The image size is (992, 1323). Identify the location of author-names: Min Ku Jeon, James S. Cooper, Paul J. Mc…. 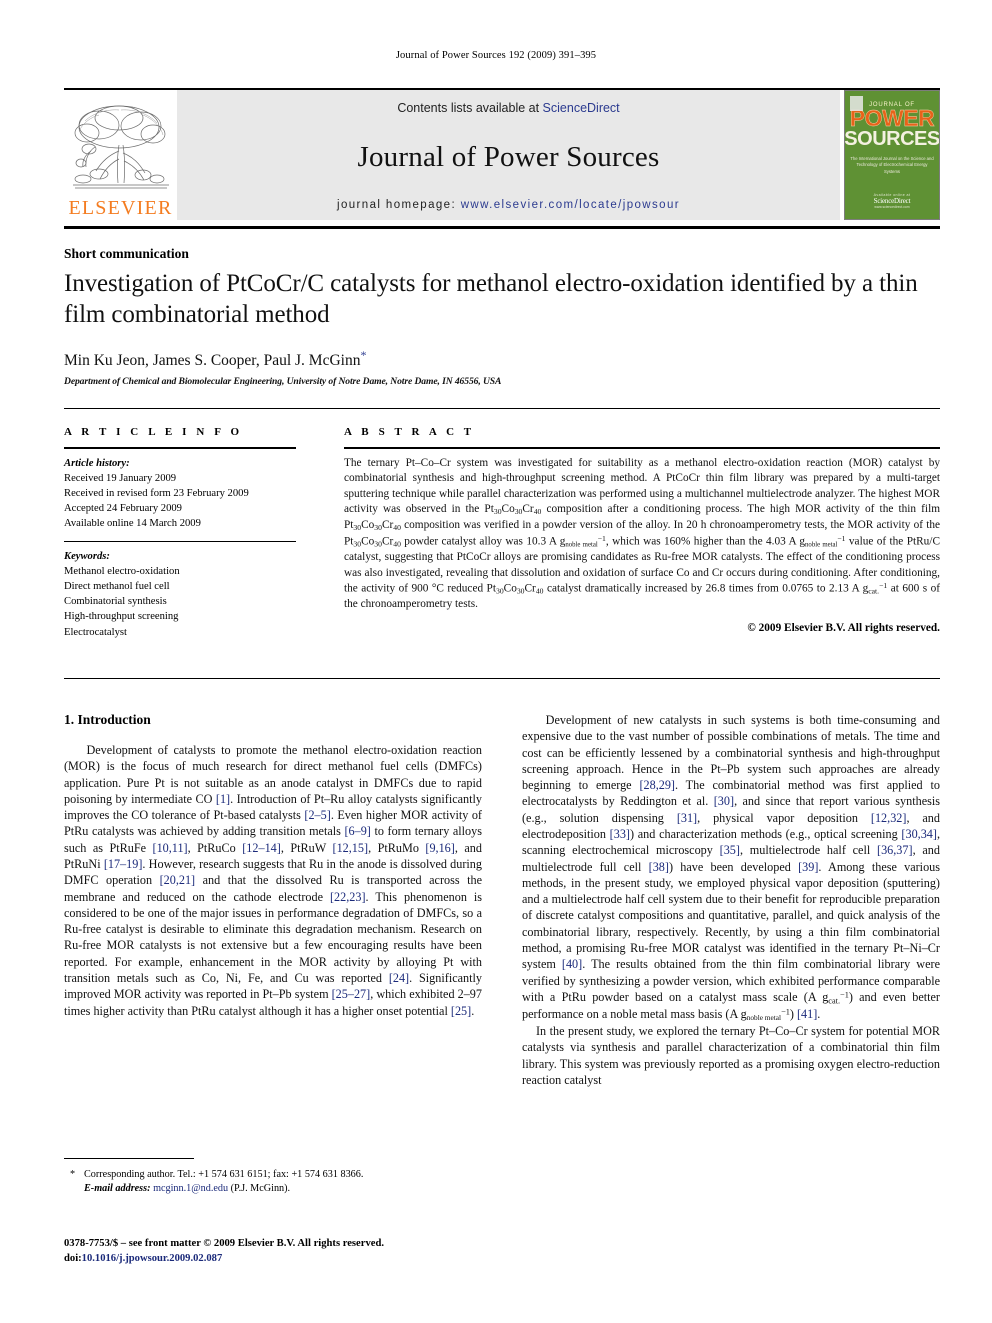
(212, 361).